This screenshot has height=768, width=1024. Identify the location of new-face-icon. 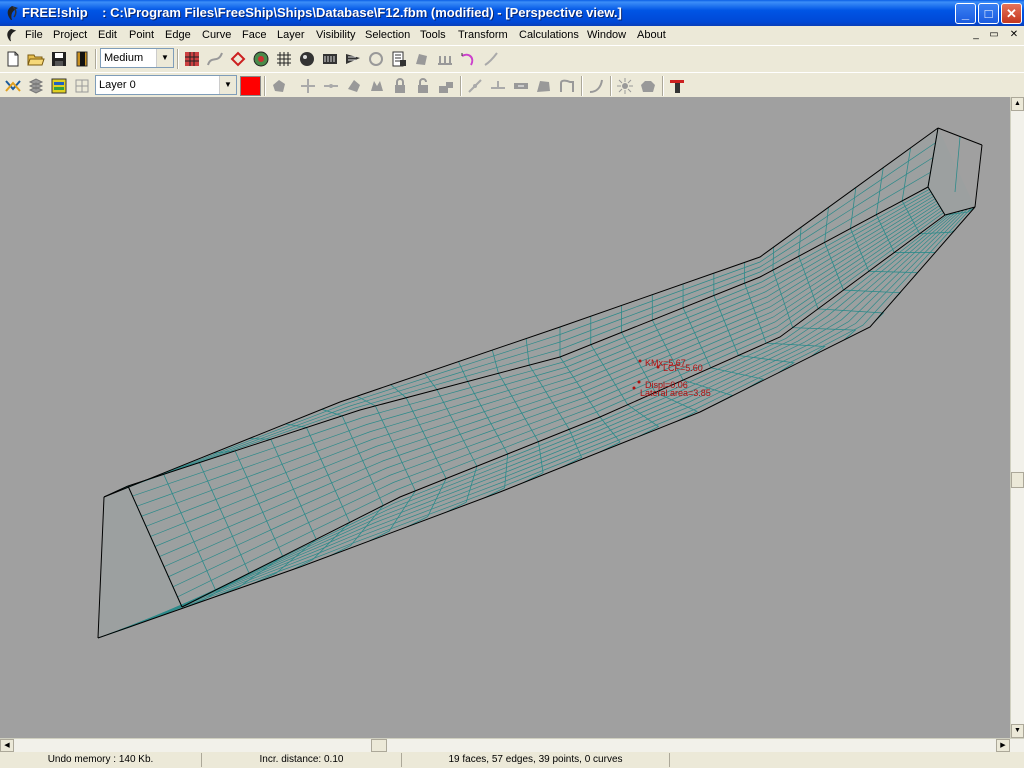
(279, 86).